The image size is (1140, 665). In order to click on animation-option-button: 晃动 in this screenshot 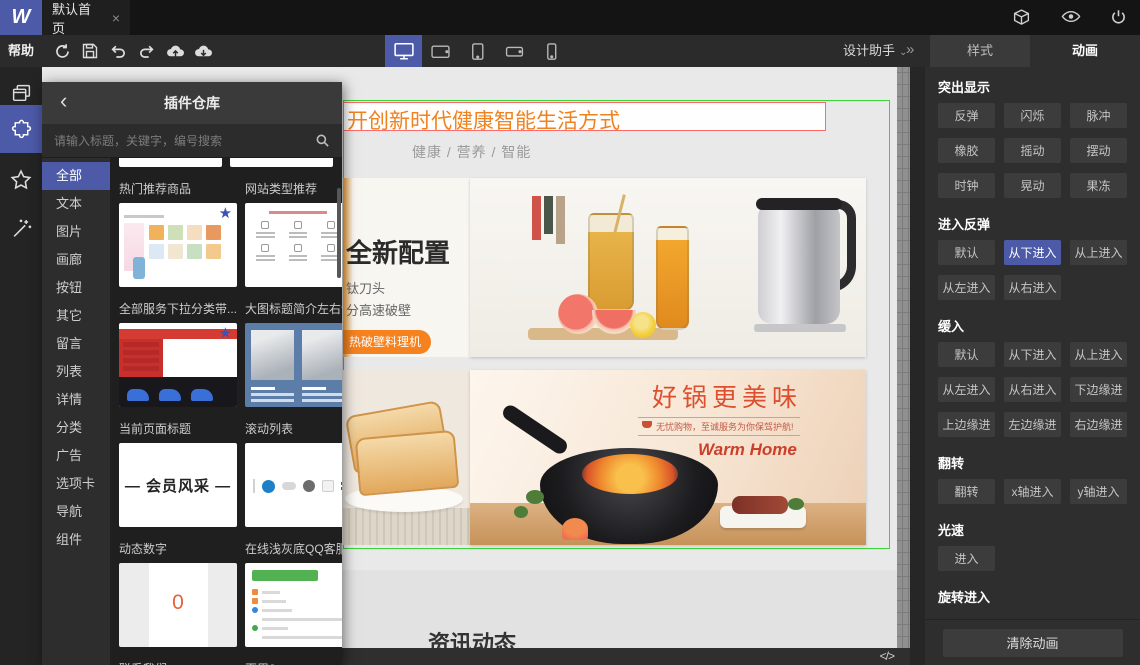, I will do `click(1032, 185)`.